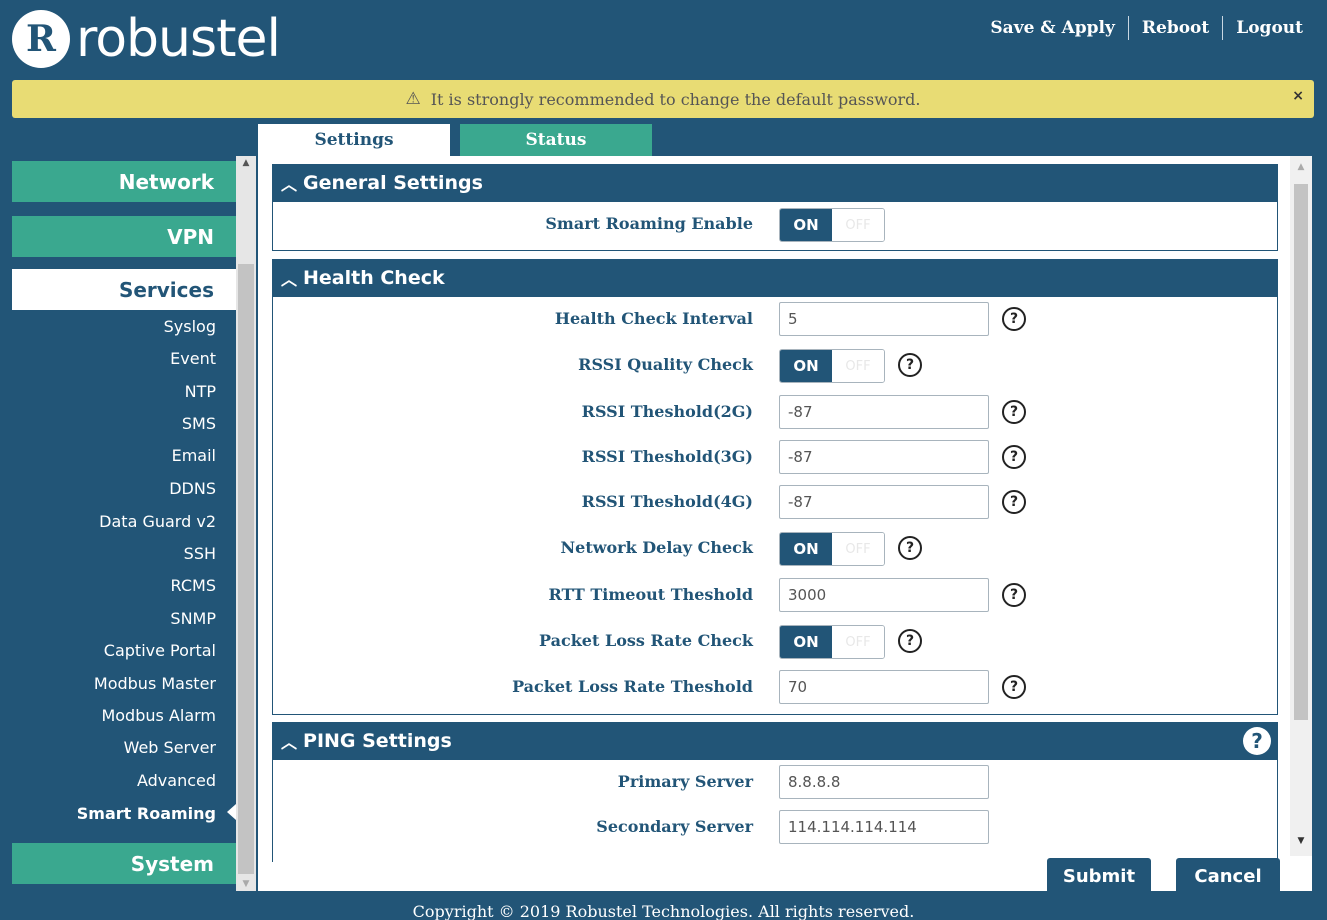 The height and width of the screenshot is (920, 1327). Describe the element at coordinates (884, 502) in the screenshot. I see `rssi-threshold-4g-input` at that location.